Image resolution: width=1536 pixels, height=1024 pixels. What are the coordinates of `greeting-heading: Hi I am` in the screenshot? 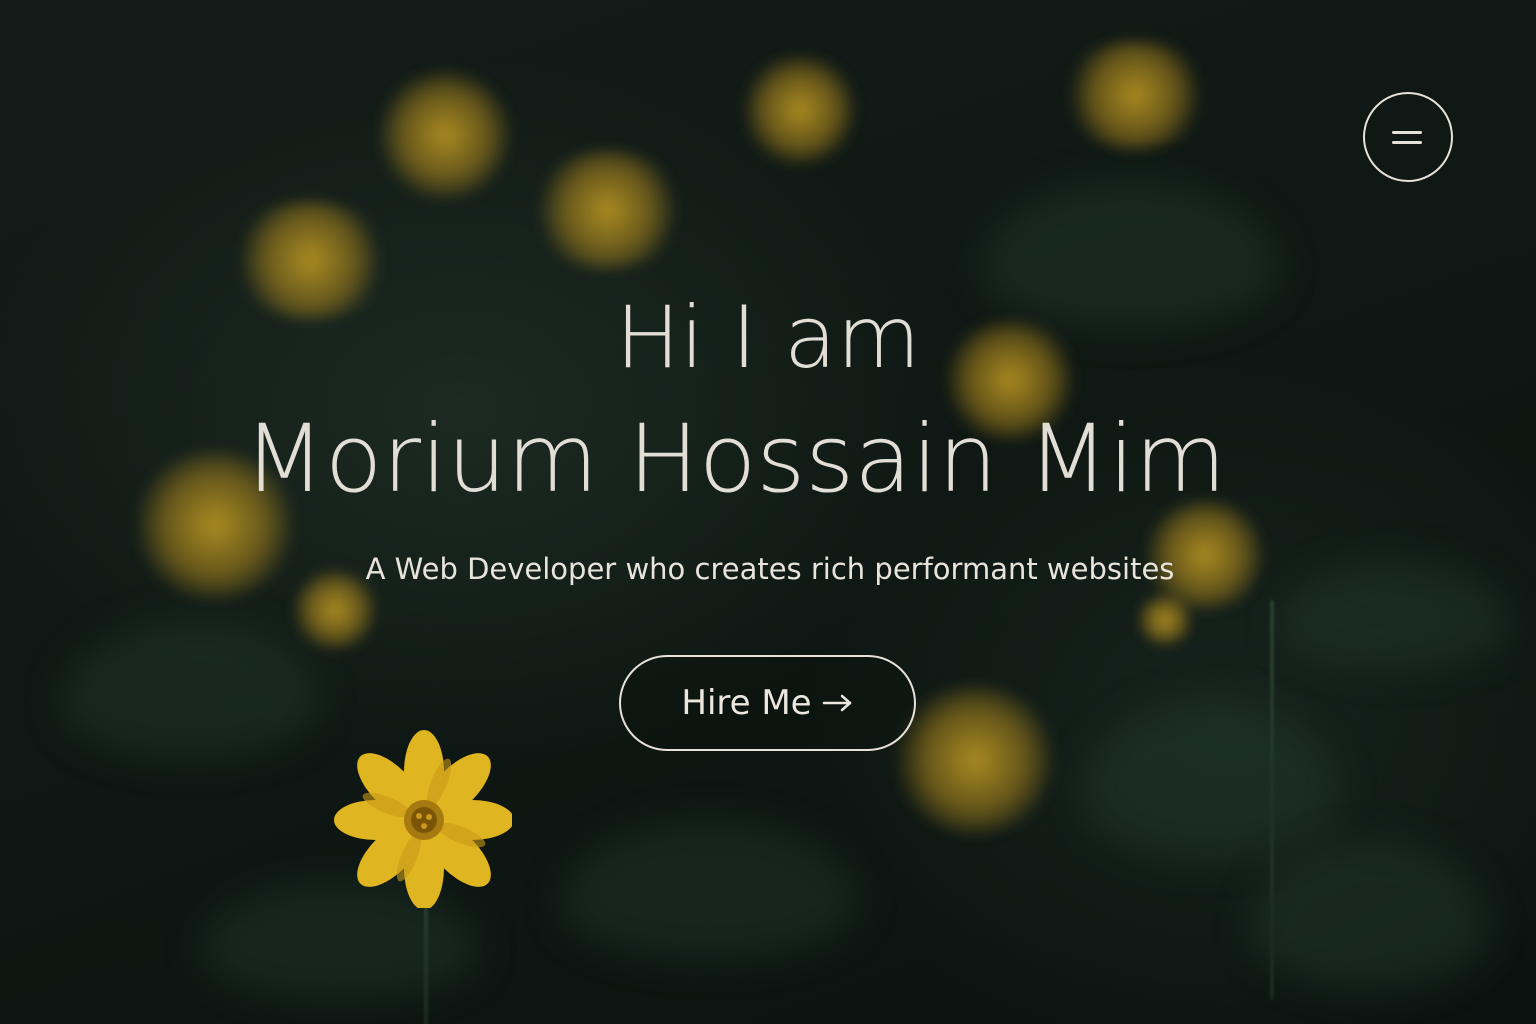 It's located at (768, 338).